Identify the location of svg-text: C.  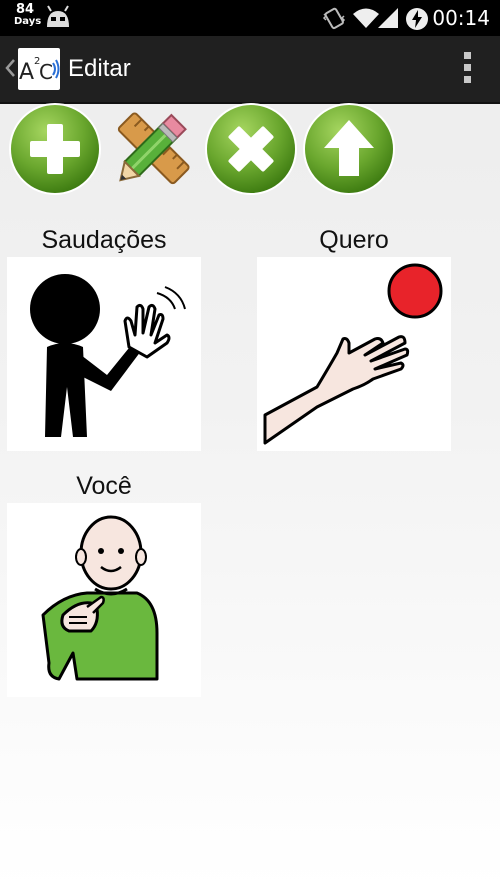
(46, 72).